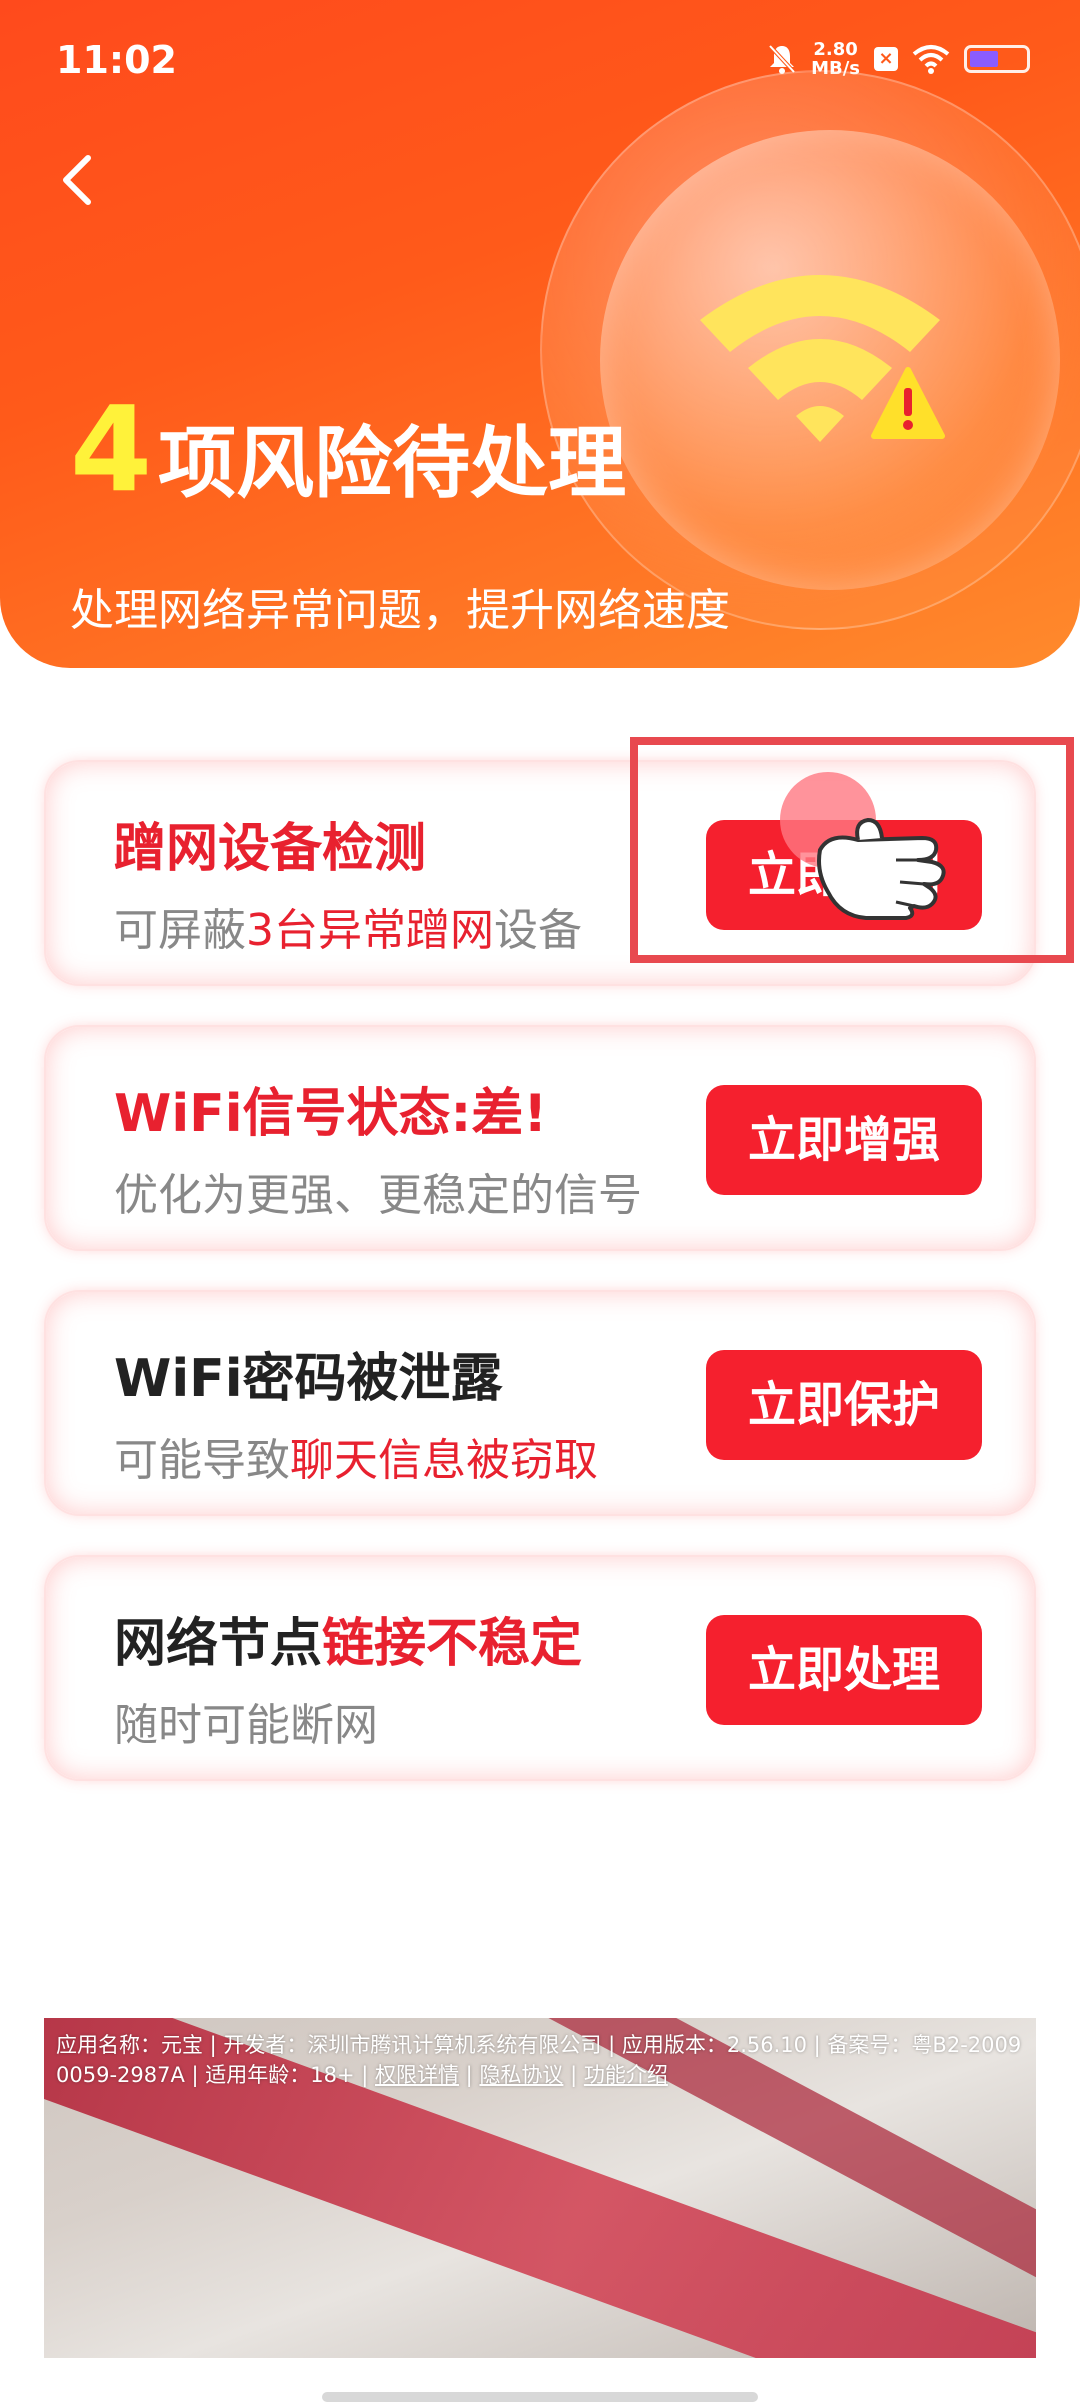 The image size is (1080, 2408). What do you see at coordinates (180, 930) in the screenshot?
I see `card-desc-text: 可屏蔽` at bounding box center [180, 930].